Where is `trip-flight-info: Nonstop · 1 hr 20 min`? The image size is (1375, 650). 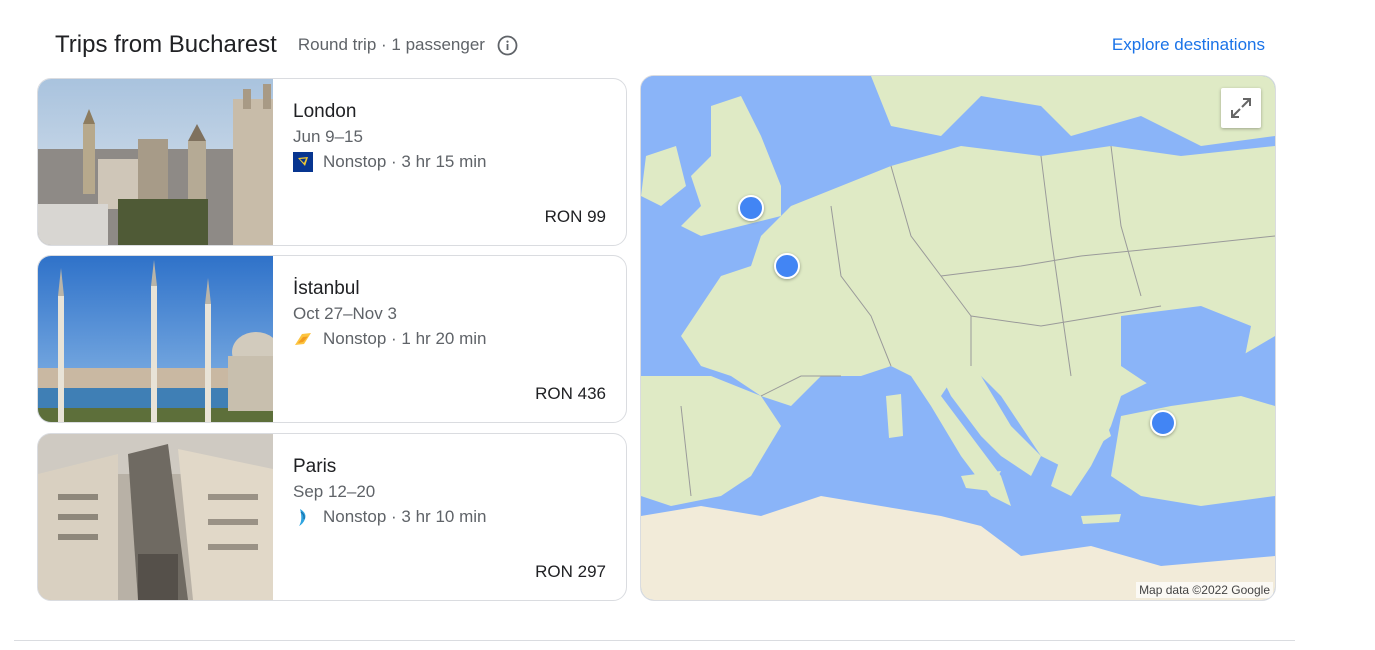
trip-flight-info: Nonstop · 1 hr 20 min is located at coordinates (389, 339).